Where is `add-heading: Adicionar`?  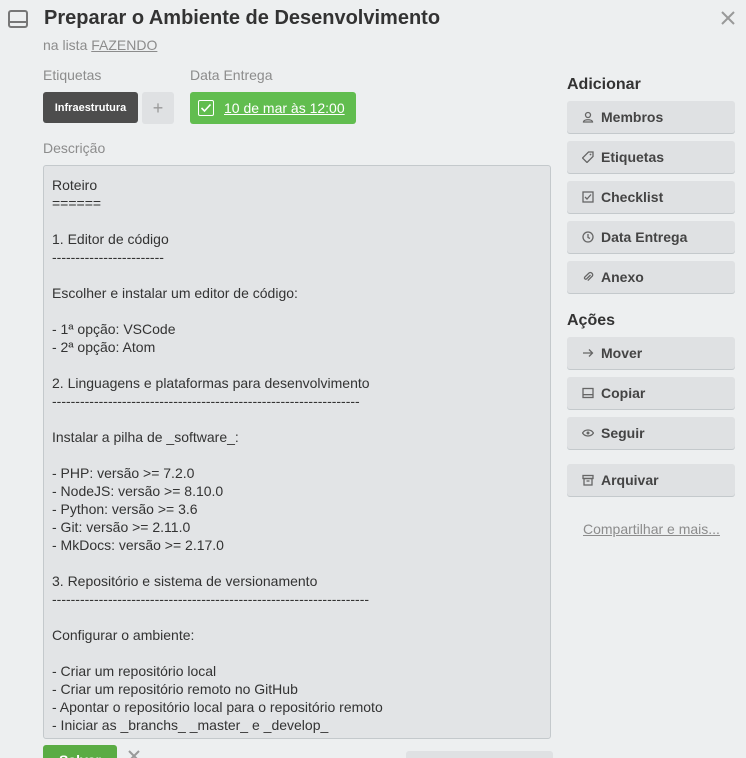 add-heading: Adicionar is located at coordinates (604, 84).